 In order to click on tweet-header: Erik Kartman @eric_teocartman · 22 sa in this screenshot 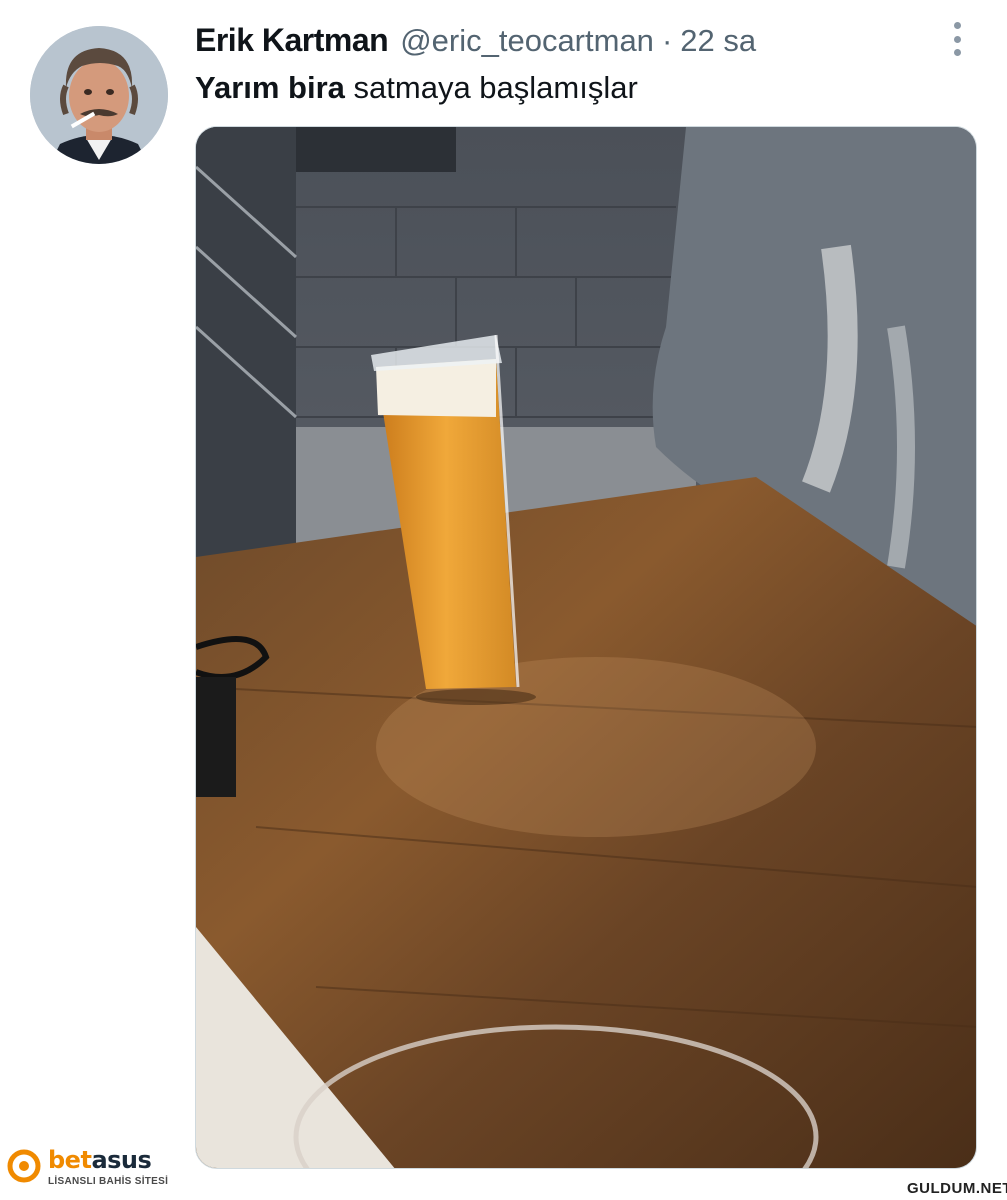, I will do `click(475, 42)`.